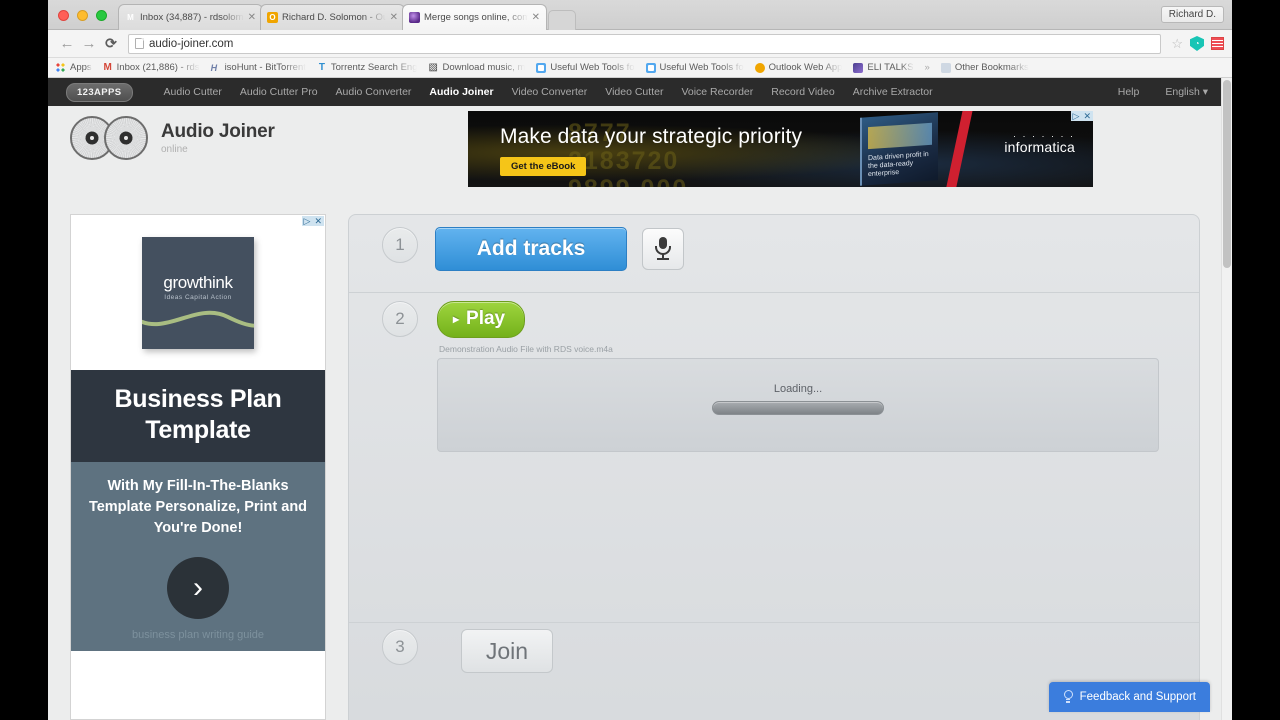  Describe the element at coordinates (927, 67) in the screenshot. I see `bookmarks-overflow-icon: »` at that location.